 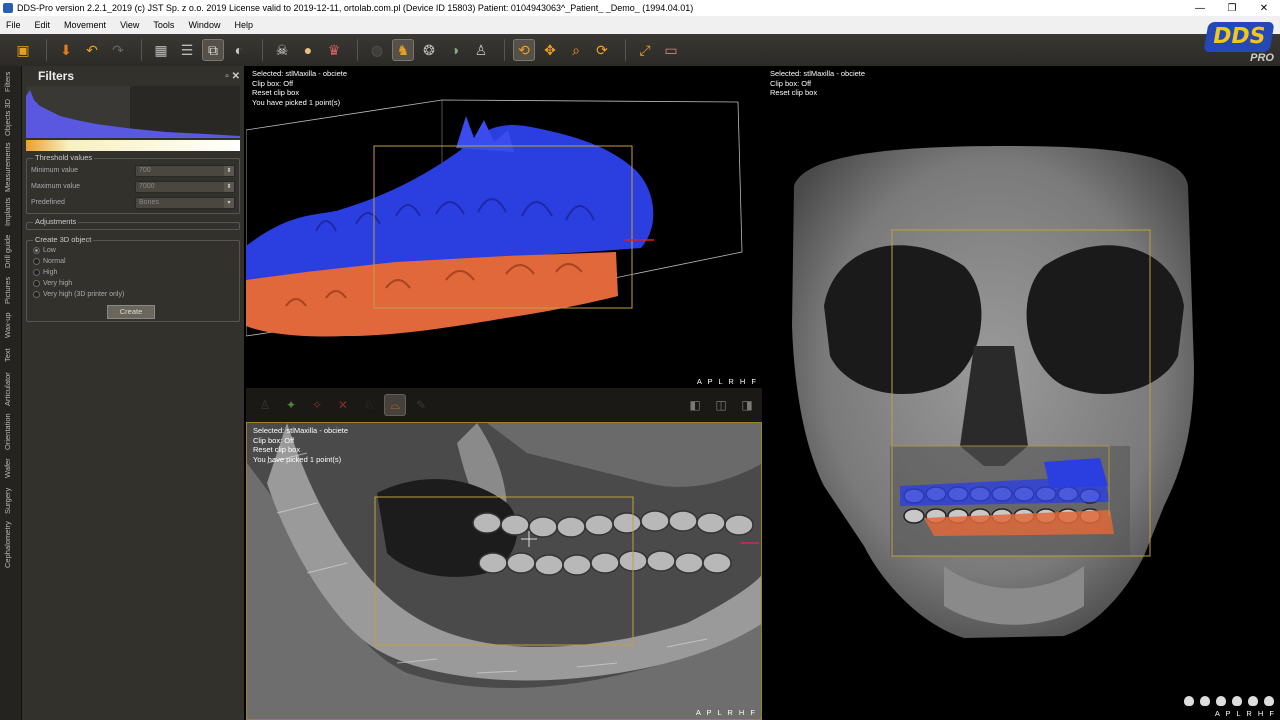 I want to click on layout-3d-icon: ⧉, so click(x=213, y=50).